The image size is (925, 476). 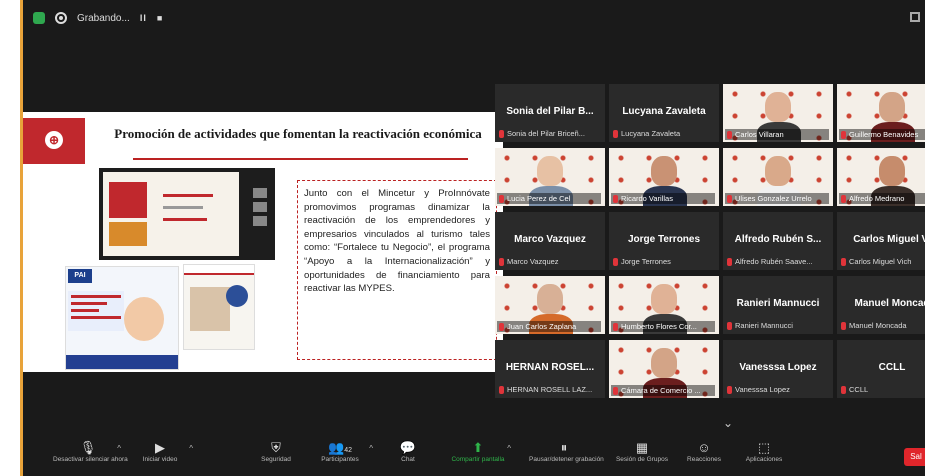 I want to click on participant-tile: Ulises Gonzalez Urrelo, so click(x=778, y=177).